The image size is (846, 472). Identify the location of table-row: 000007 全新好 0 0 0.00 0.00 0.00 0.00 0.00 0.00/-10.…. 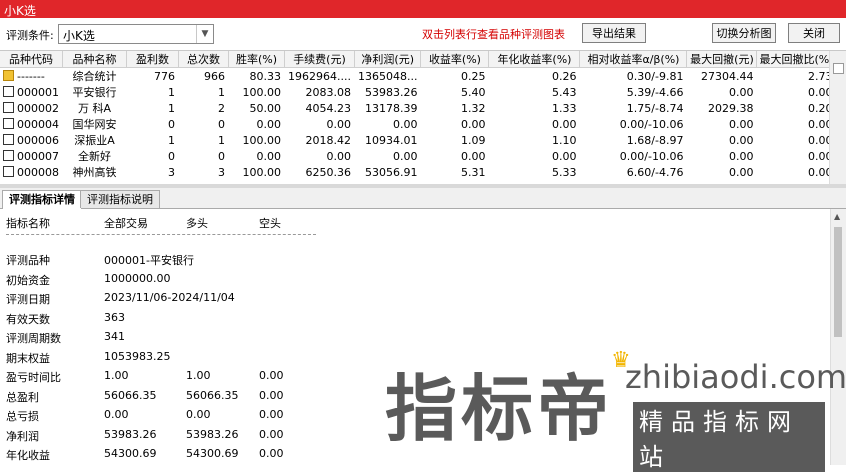
(418, 156).